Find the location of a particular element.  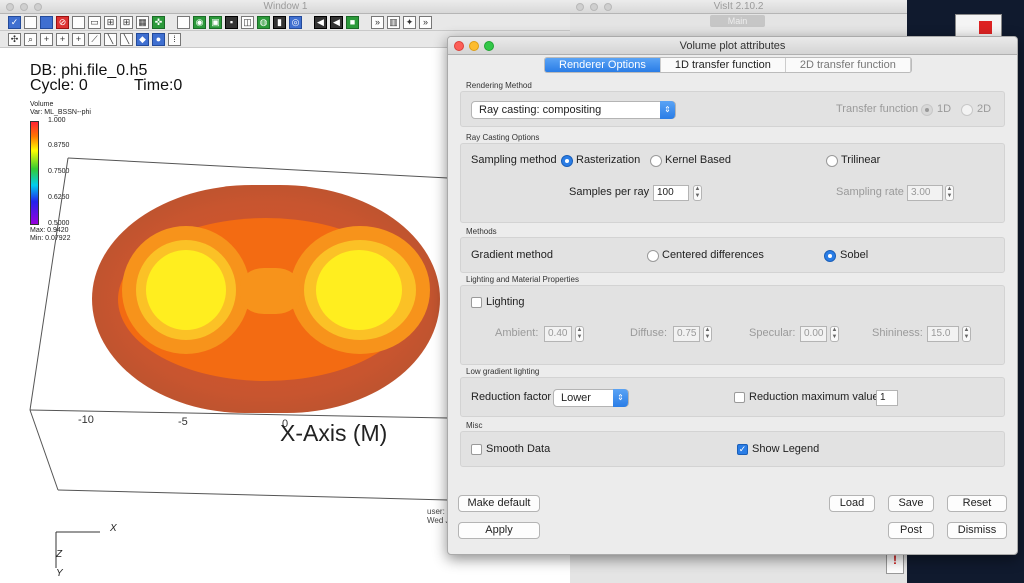

layout-8-icon: ⊞ is located at coordinates (126, 22).